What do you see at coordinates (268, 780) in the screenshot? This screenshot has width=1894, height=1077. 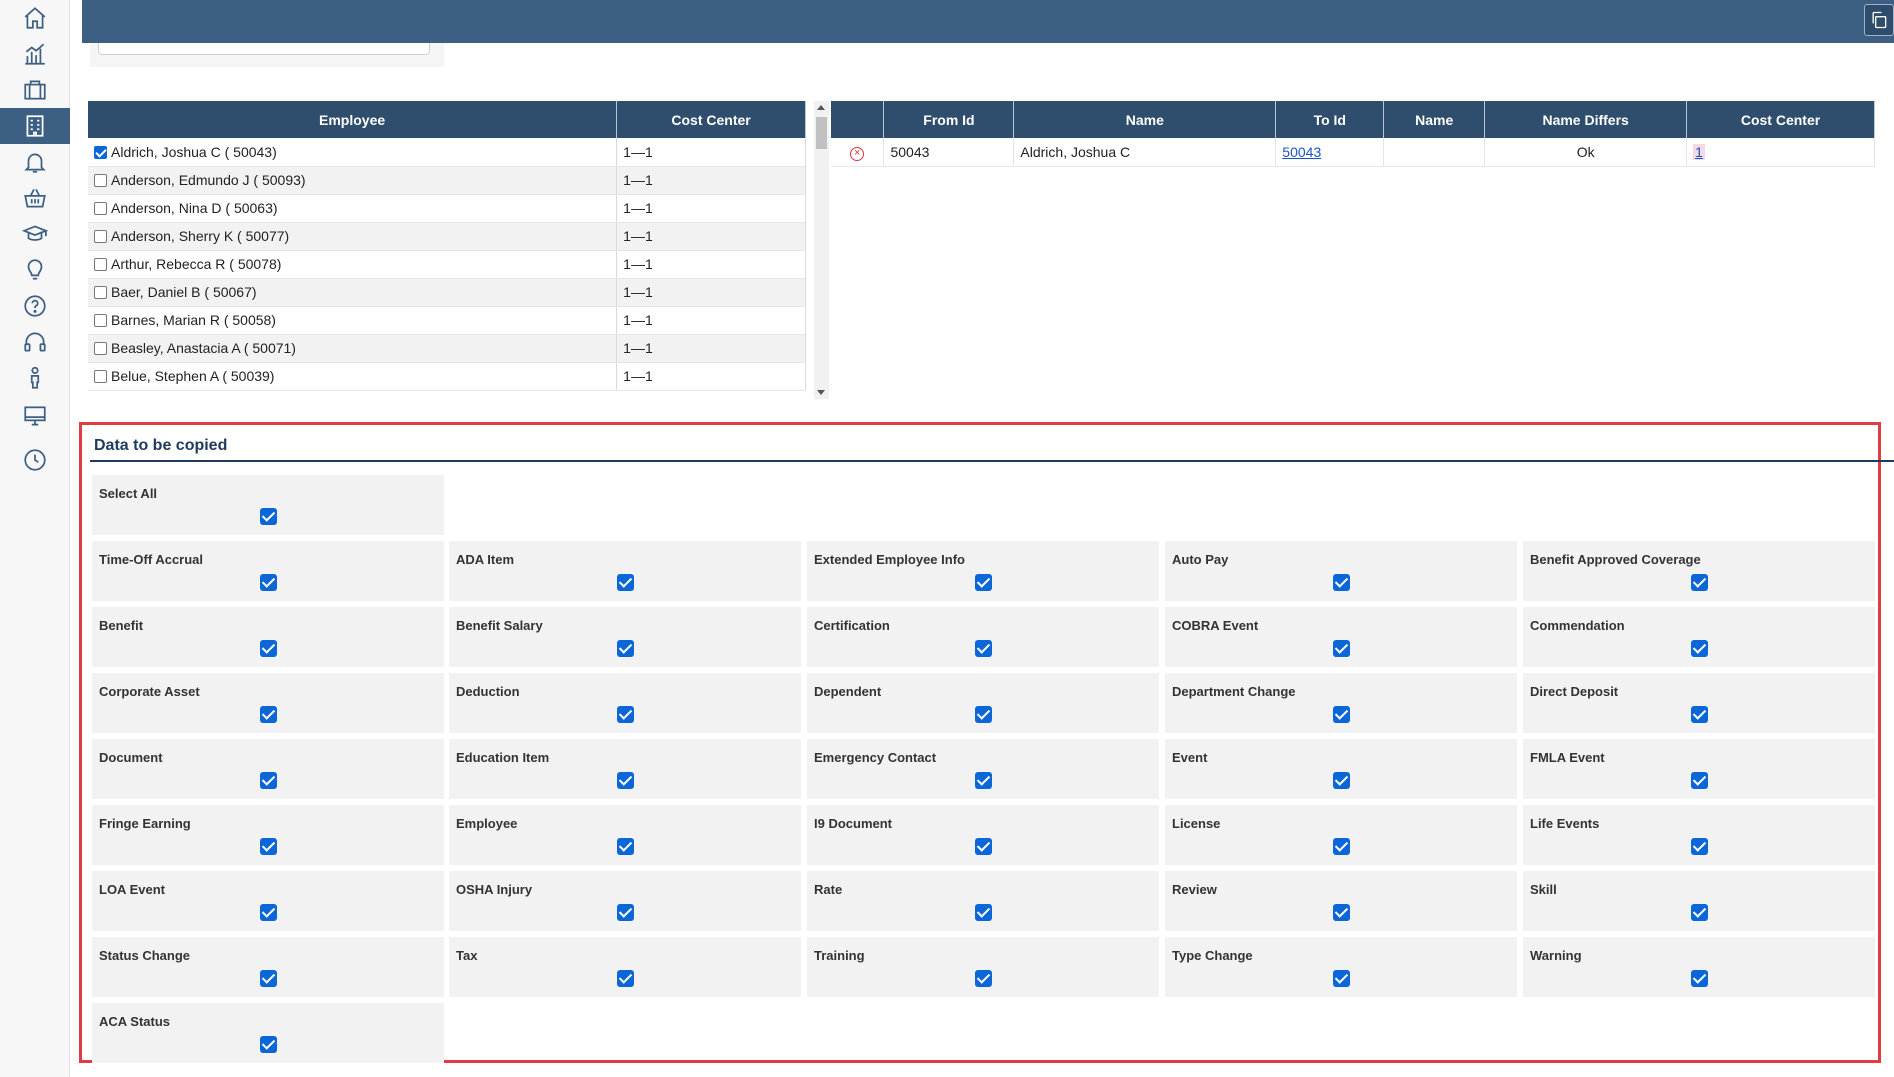 I see `document-checkbox` at bounding box center [268, 780].